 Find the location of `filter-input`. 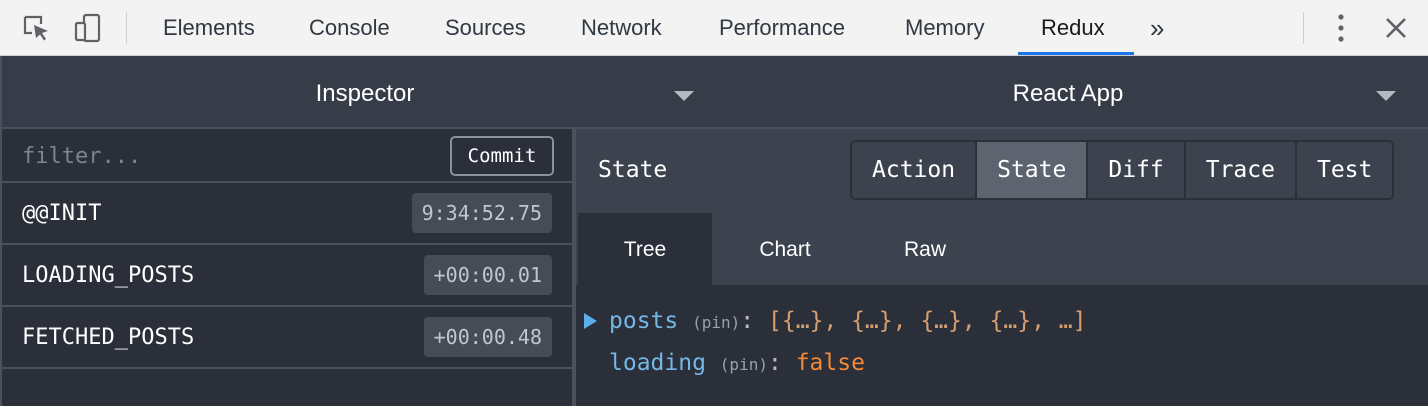

filter-input is located at coordinates (222, 156).